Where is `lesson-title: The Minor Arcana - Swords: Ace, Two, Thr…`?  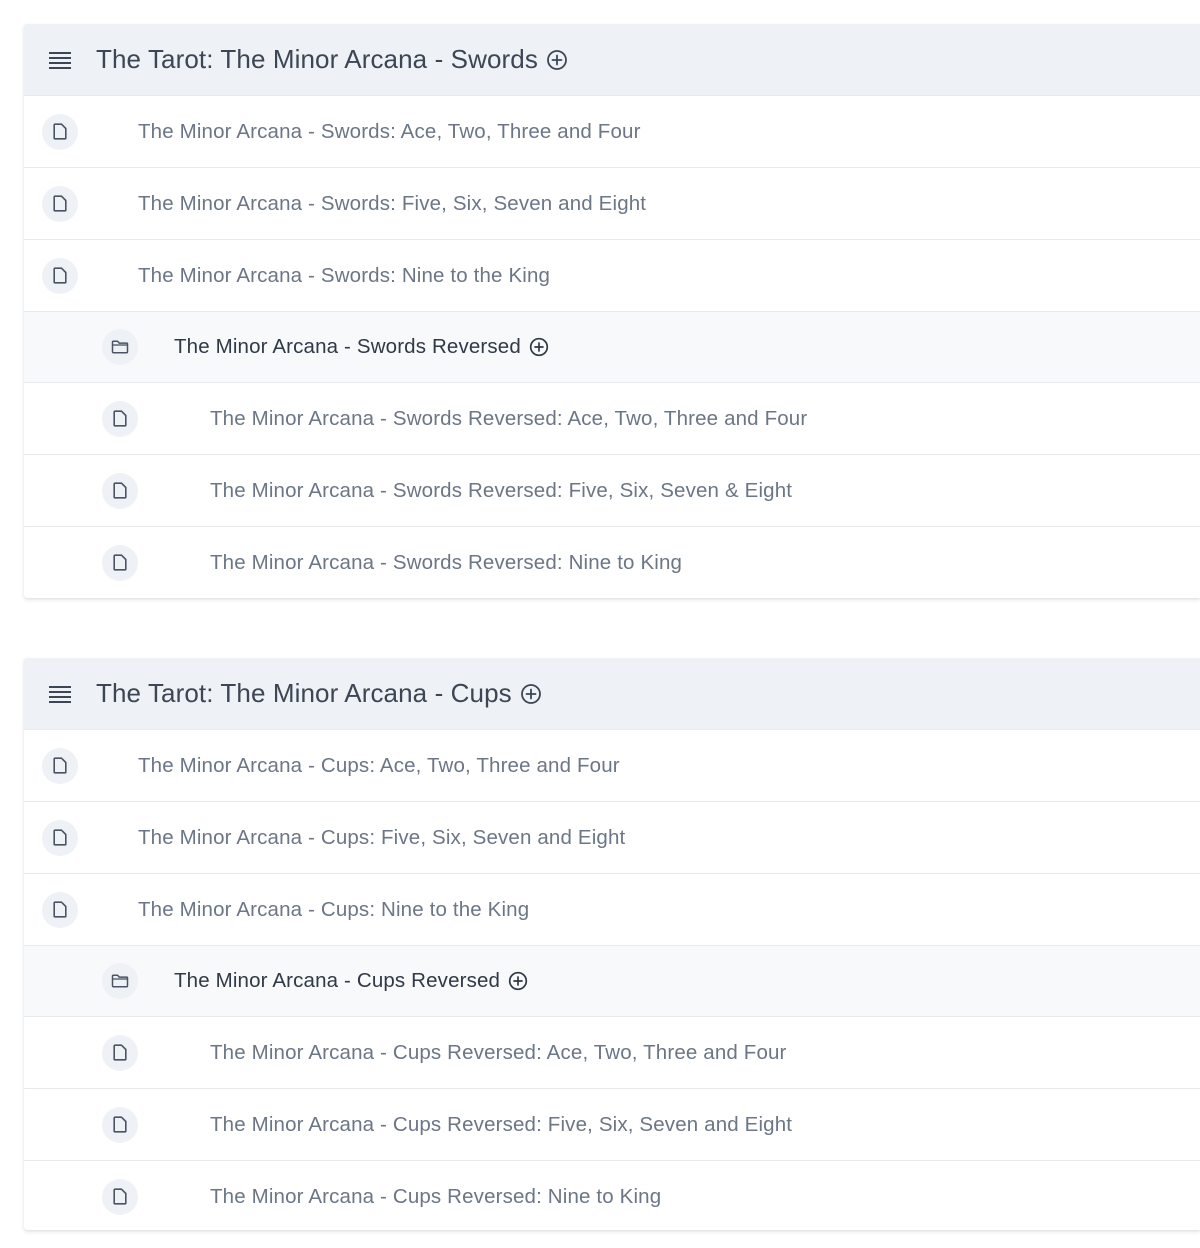 lesson-title: The Minor Arcana - Swords: Ace, Two, Thr… is located at coordinates (389, 132).